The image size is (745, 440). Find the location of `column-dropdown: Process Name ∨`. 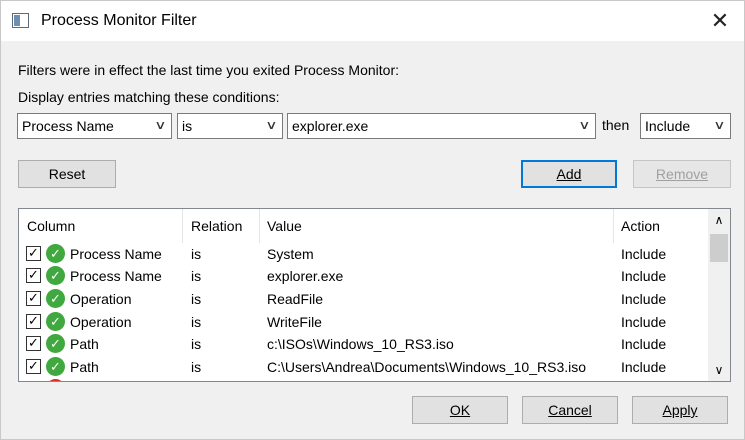

column-dropdown: Process Name ∨ is located at coordinates (94, 126).